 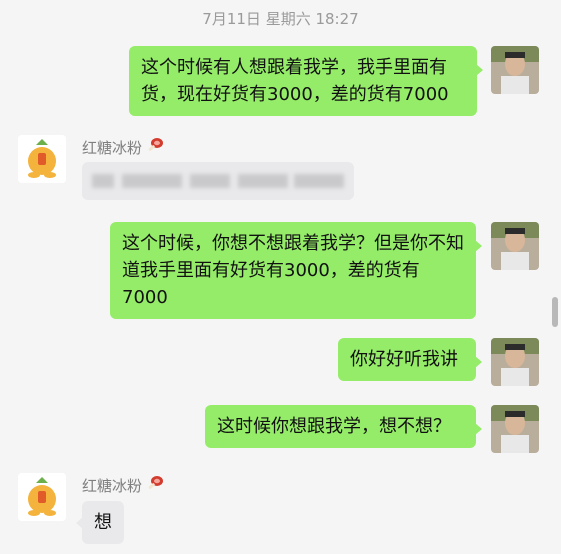 I want to click on message-text: 这时候你想跟我学，想不想？, so click(x=334, y=426).